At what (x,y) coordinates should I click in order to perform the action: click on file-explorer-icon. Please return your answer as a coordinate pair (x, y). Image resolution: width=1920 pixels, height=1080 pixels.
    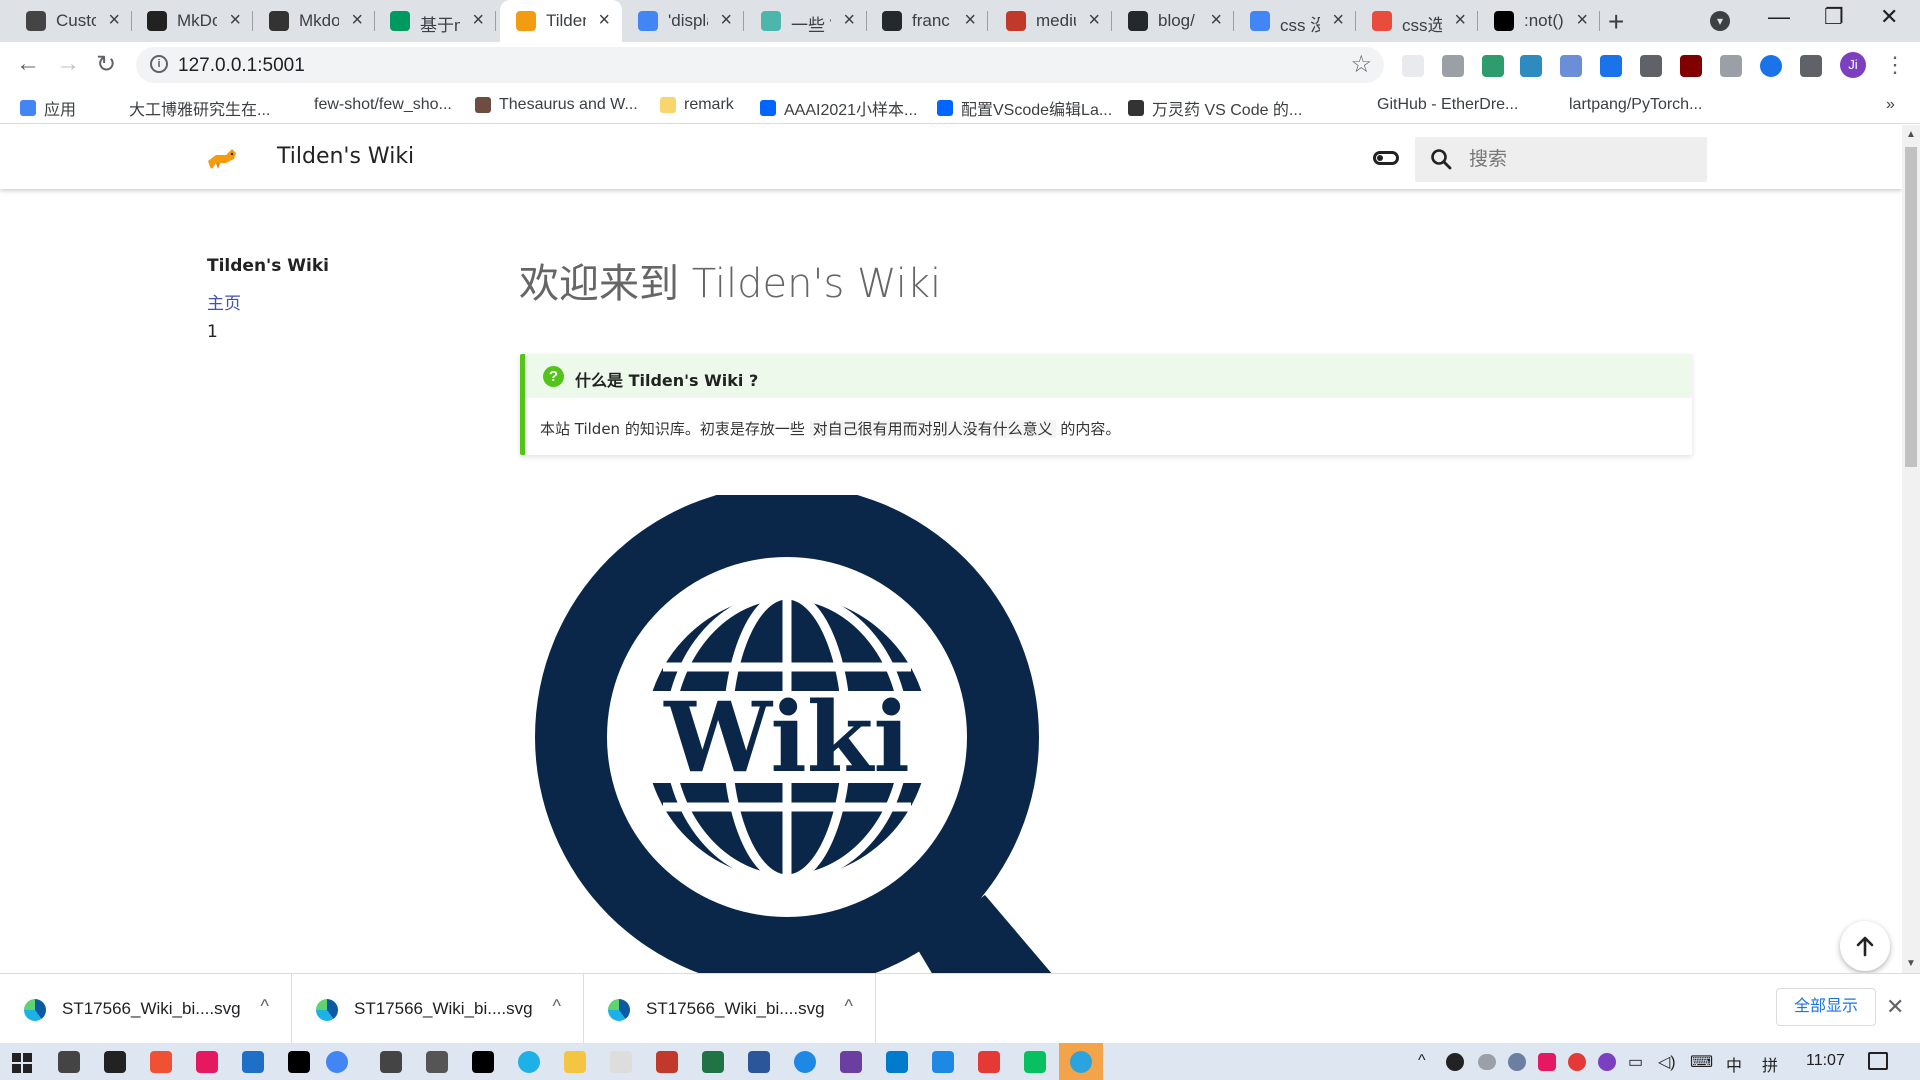
    Looking at the image, I should click on (575, 1062).